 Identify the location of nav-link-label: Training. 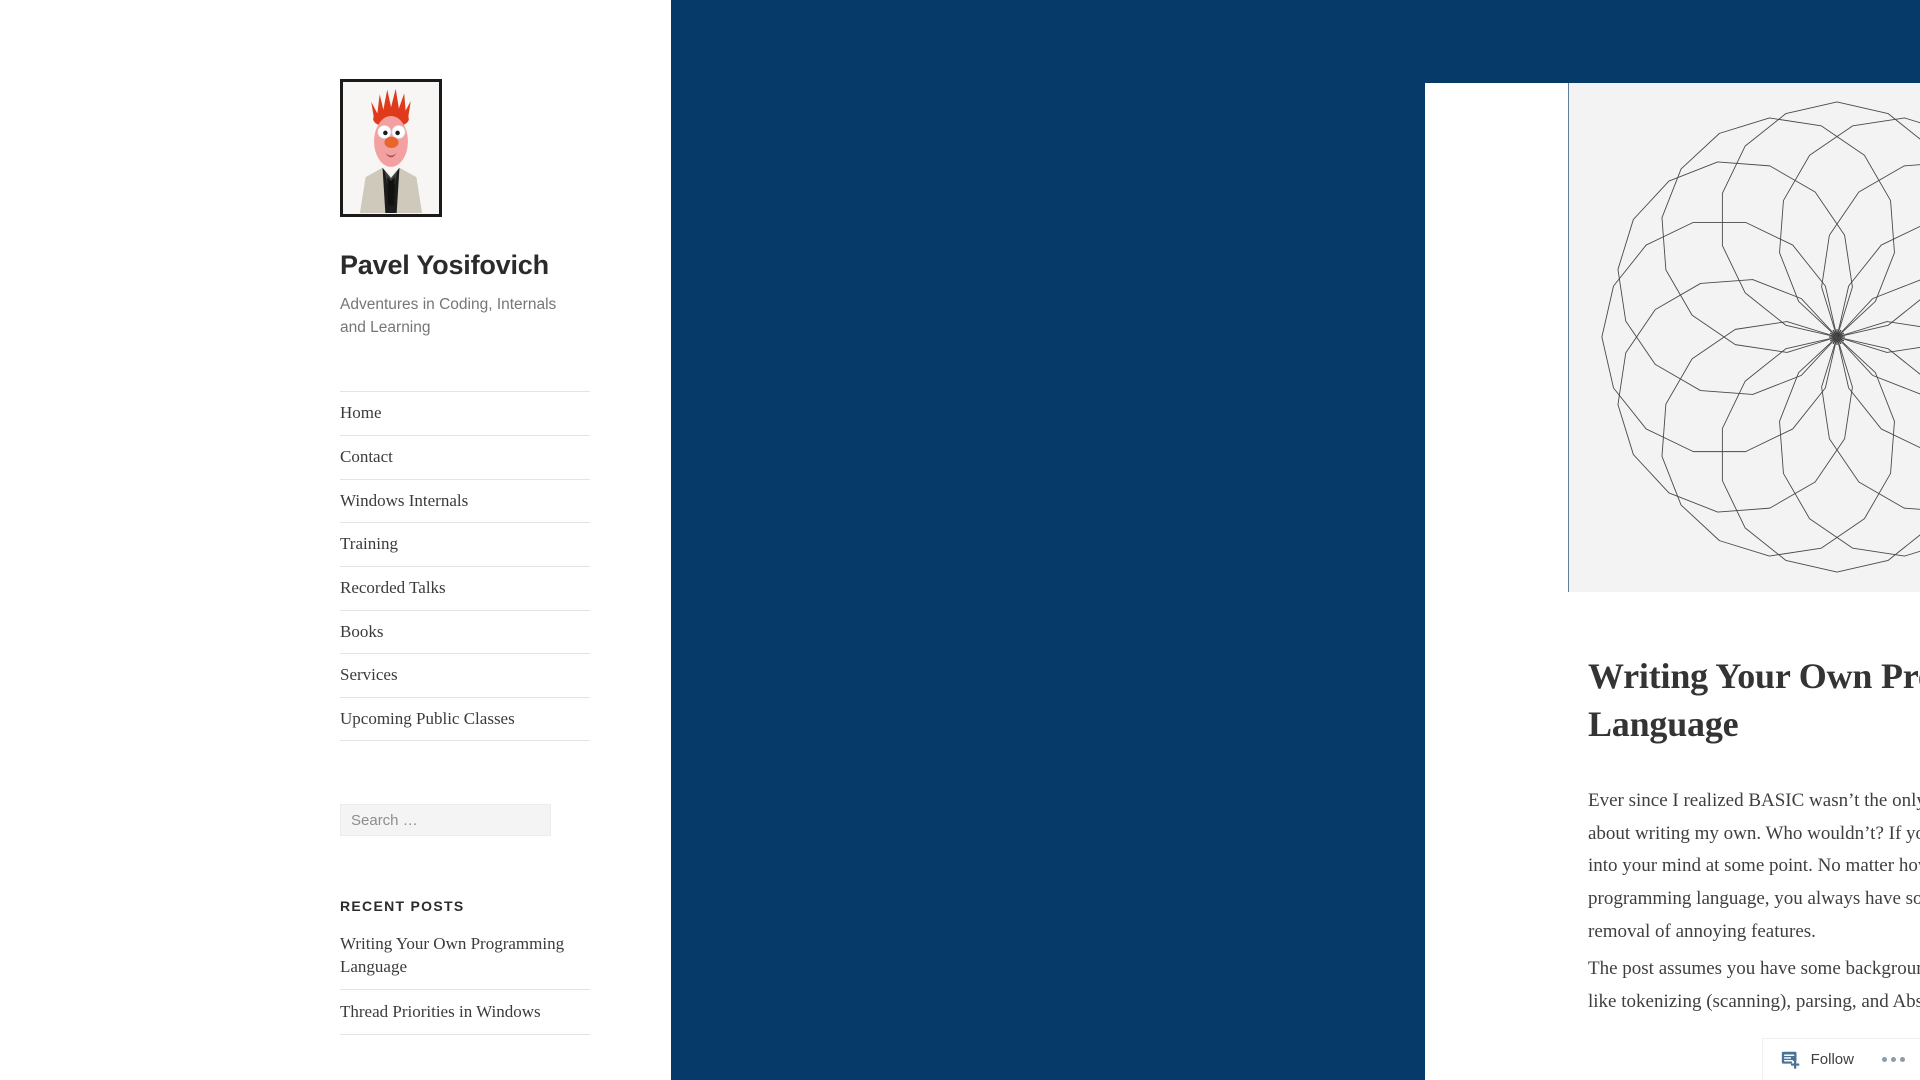
(465, 544).